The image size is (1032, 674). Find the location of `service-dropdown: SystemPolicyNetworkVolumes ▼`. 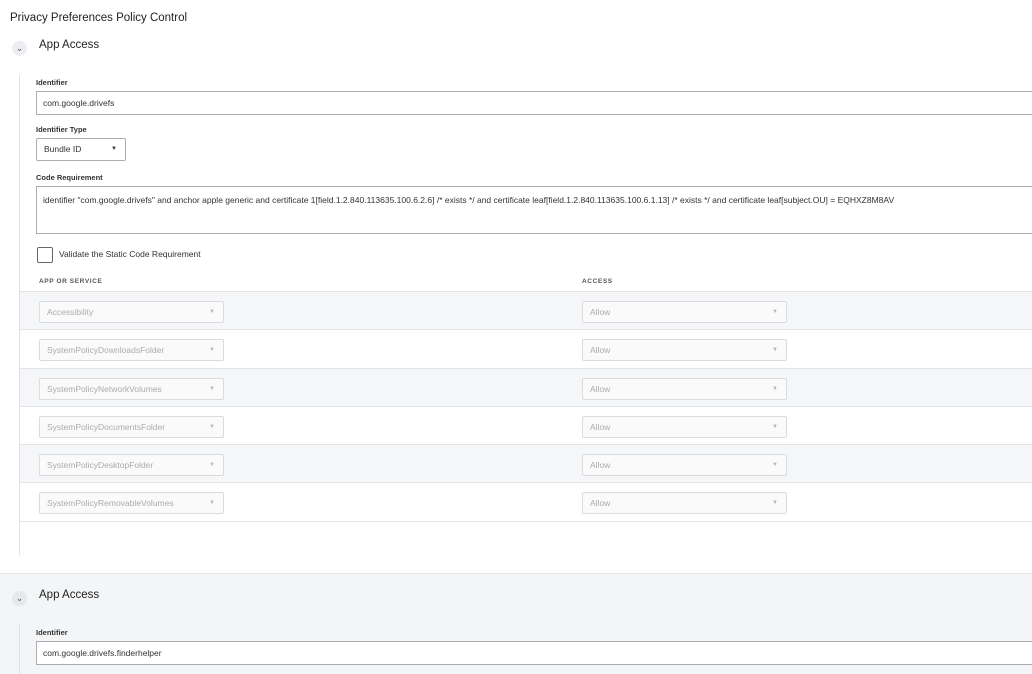

service-dropdown: SystemPolicyNetworkVolumes ▼ is located at coordinates (131, 388).